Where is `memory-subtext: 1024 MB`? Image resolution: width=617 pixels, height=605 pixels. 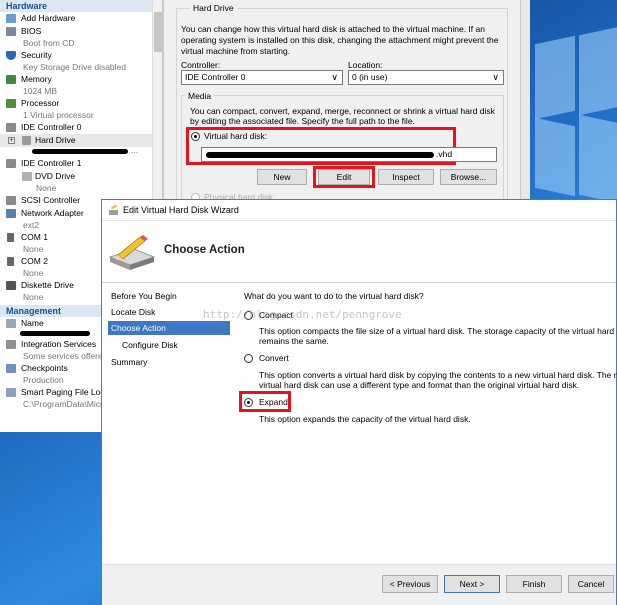 memory-subtext: 1024 MB is located at coordinates (40, 91).